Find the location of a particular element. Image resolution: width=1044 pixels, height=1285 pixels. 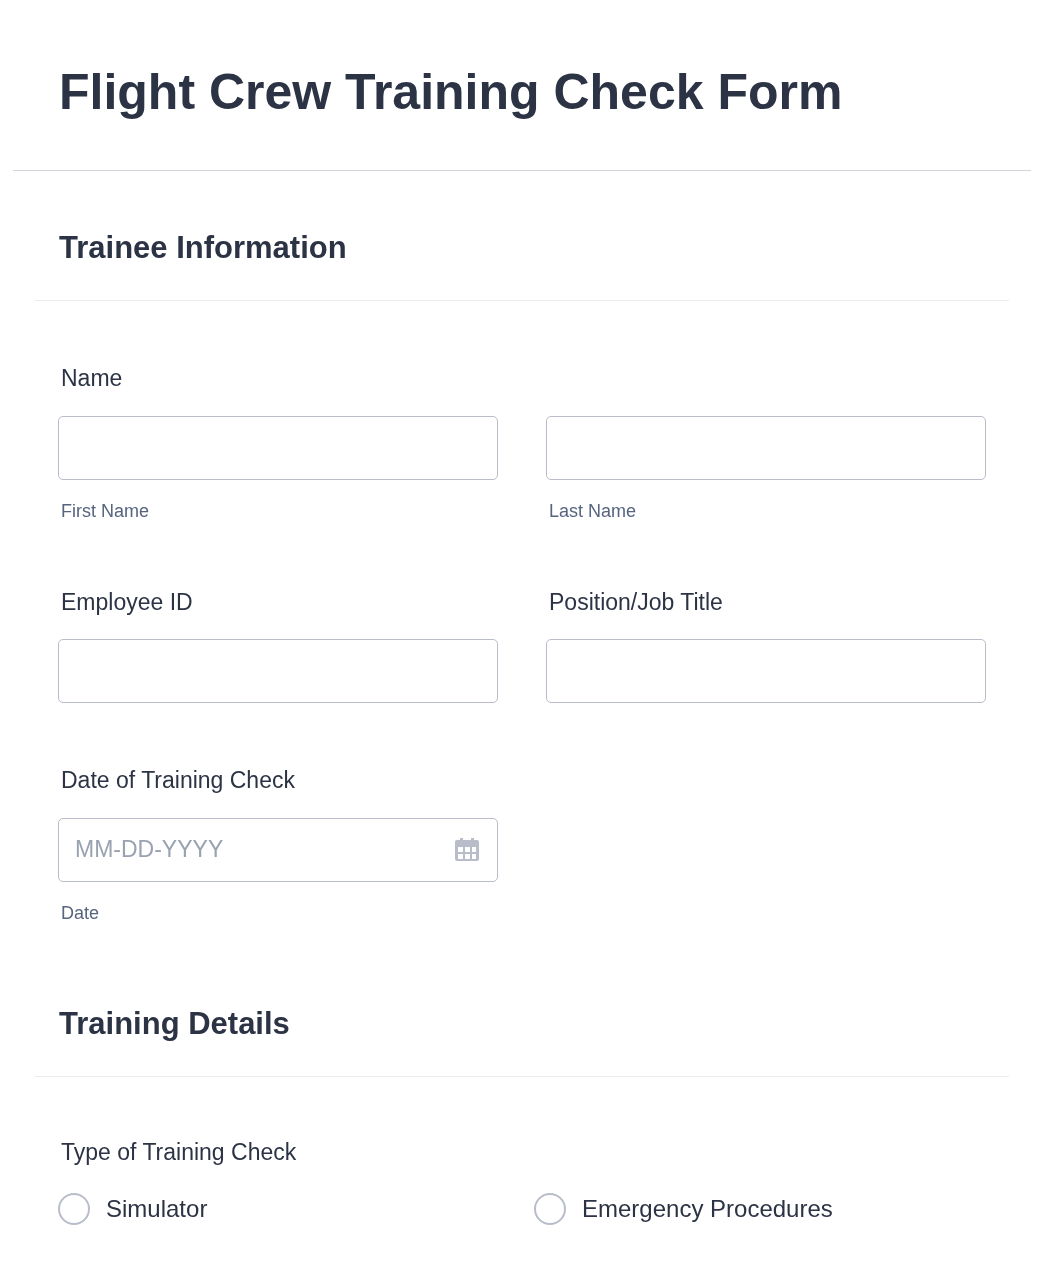

option-label: Simulator is located at coordinates (157, 1209).